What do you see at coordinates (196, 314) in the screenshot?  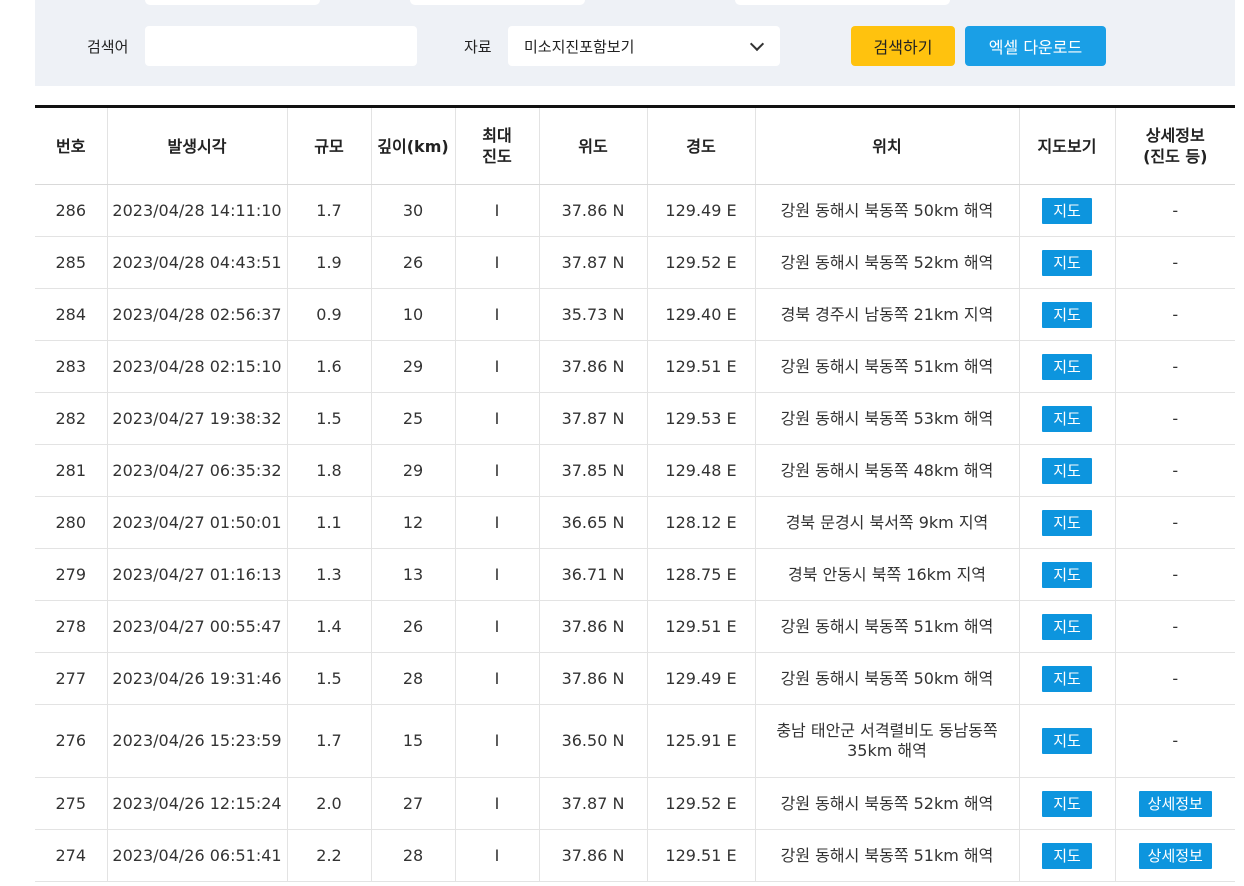 I see `cell-time: 2023/04/28 02:56:37` at bounding box center [196, 314].